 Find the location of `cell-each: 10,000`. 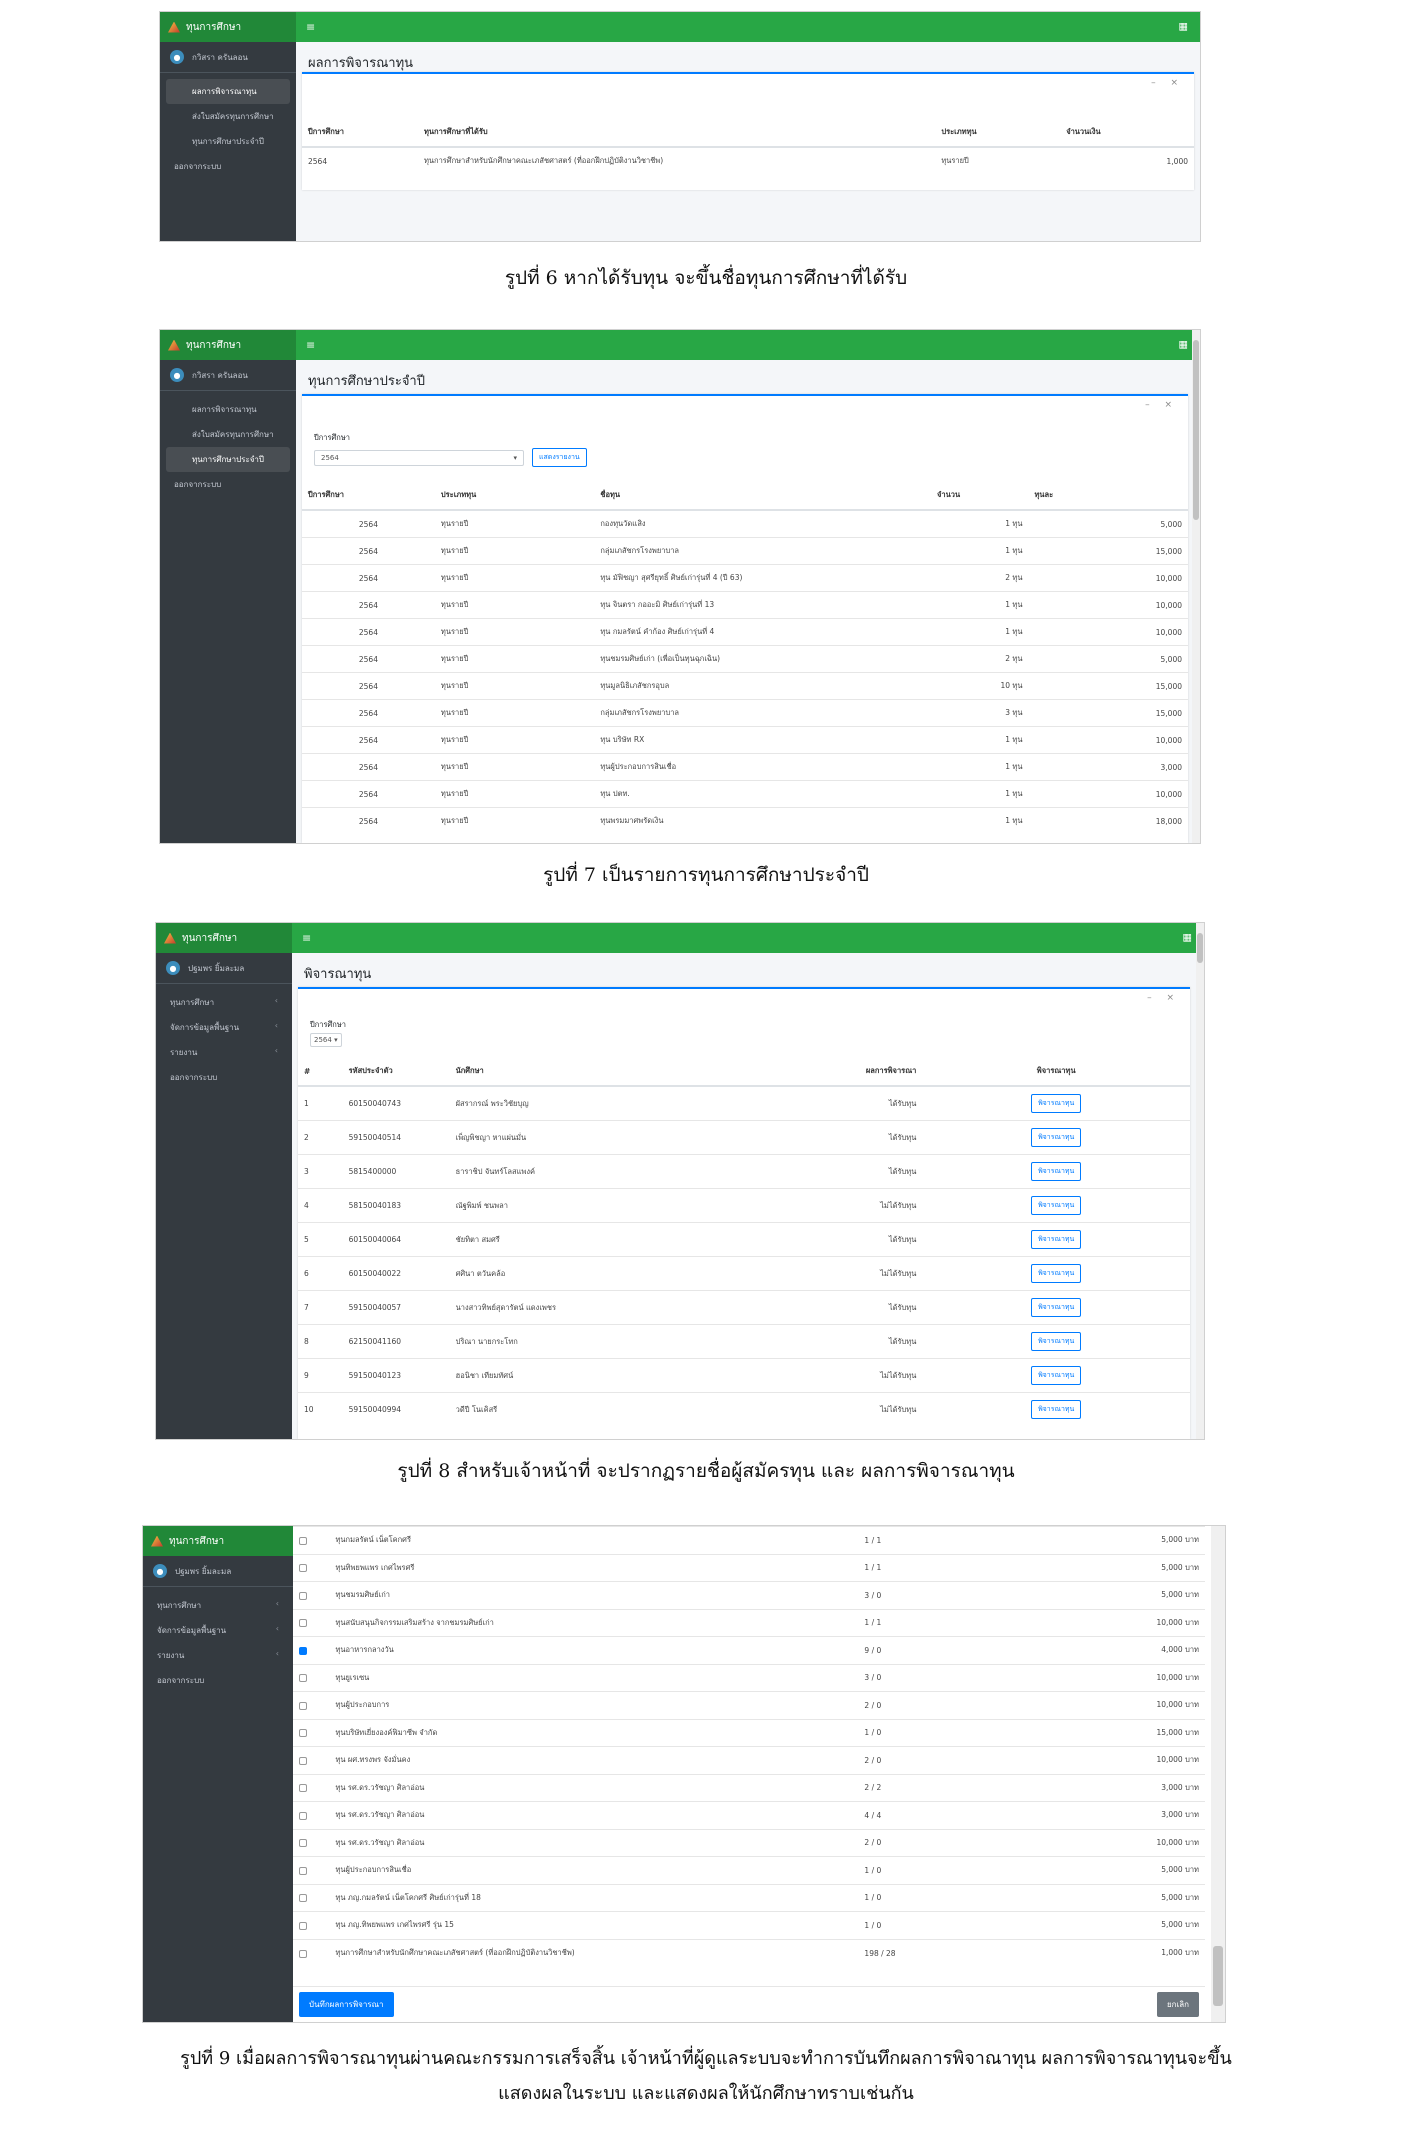

cell-each: 10,000 is located at coordinates (1108, 605).